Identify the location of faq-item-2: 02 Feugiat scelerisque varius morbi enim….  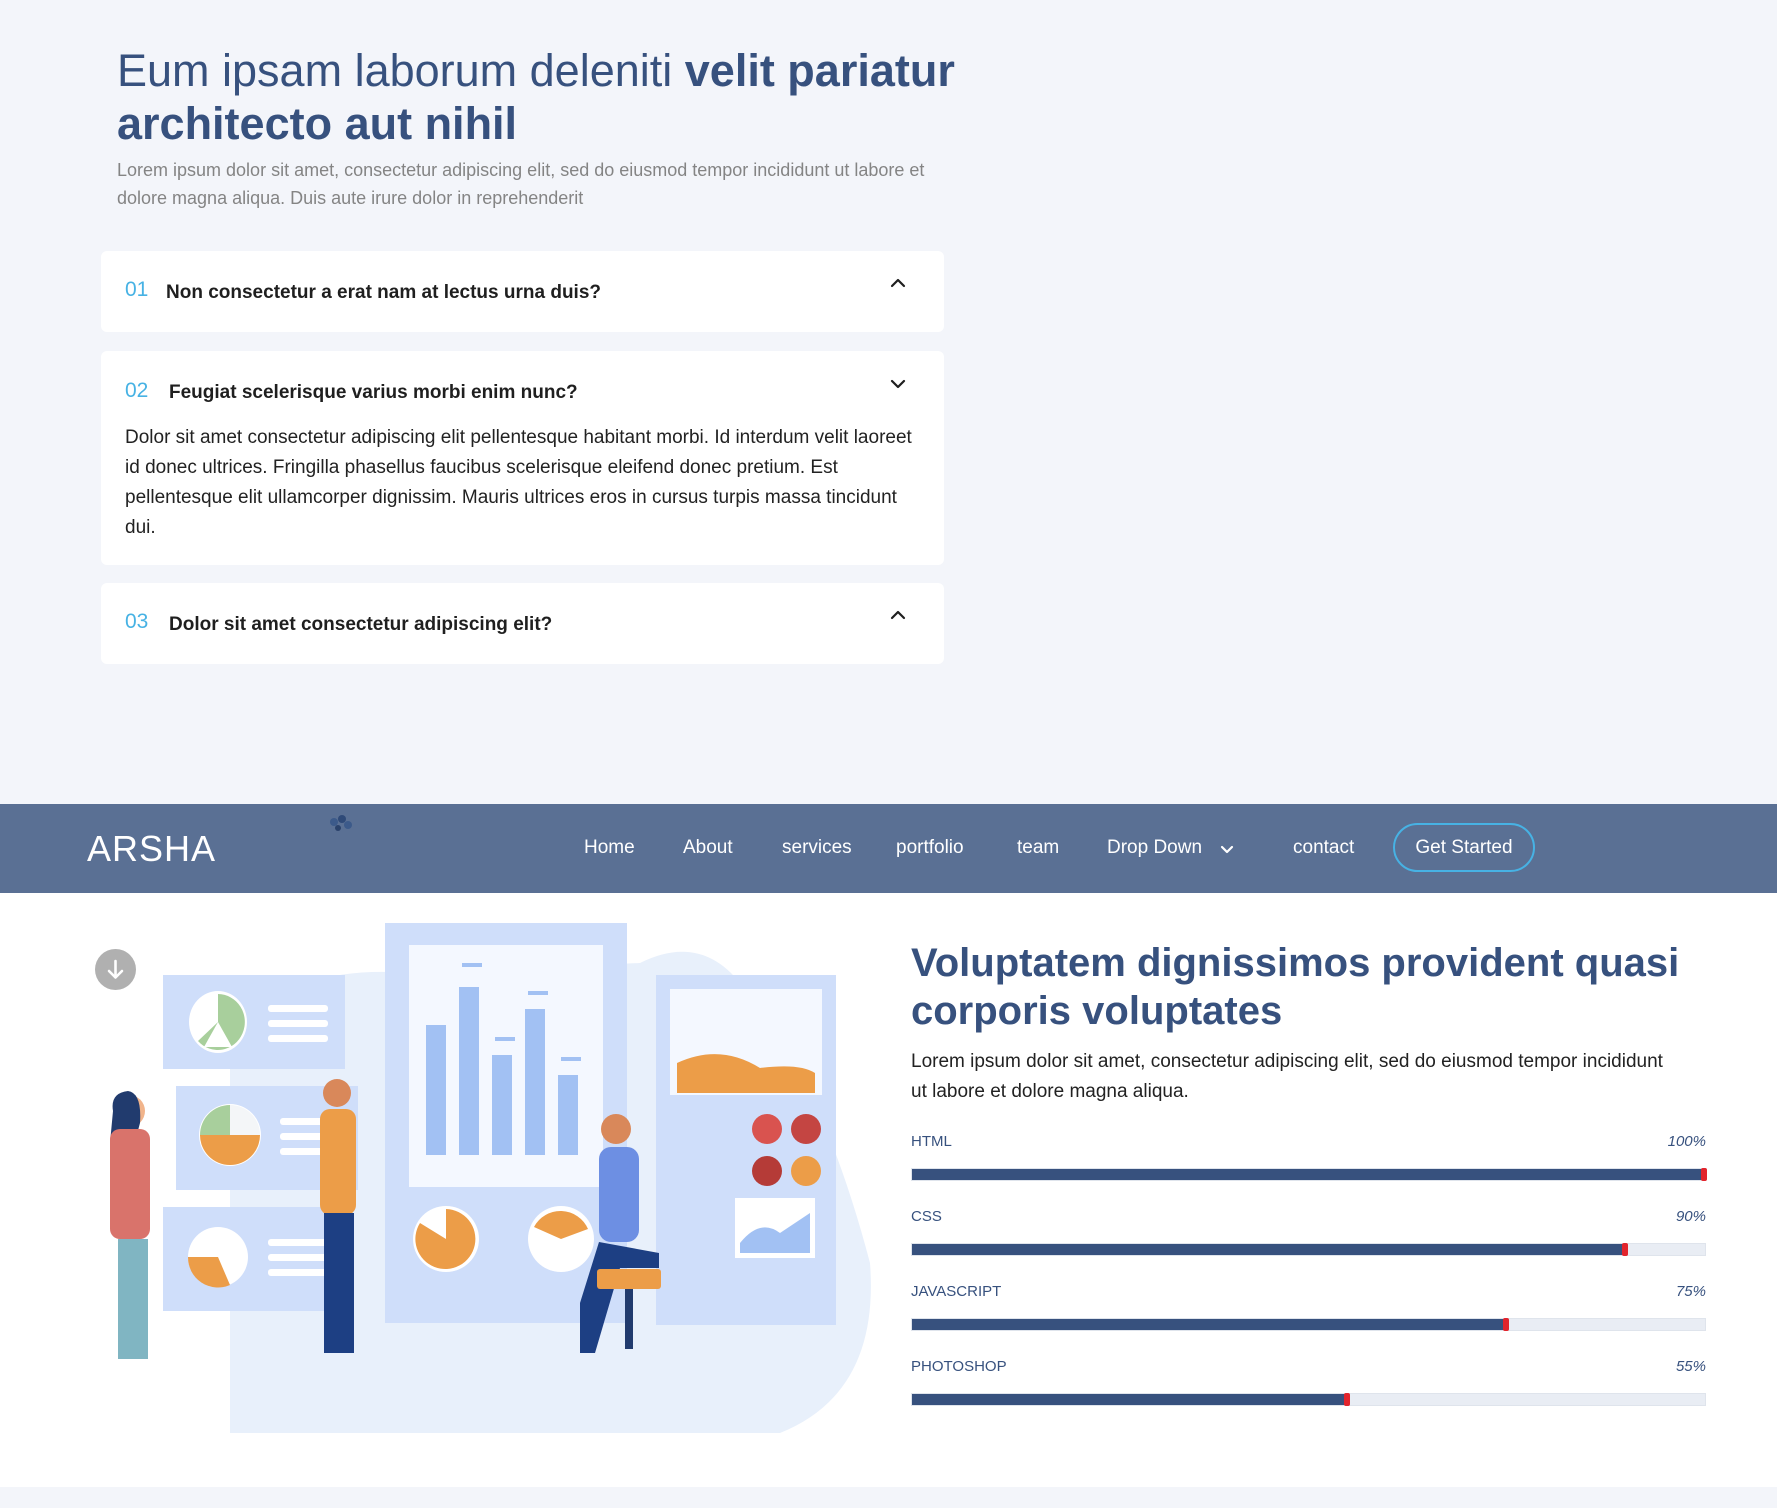
(522, 458).